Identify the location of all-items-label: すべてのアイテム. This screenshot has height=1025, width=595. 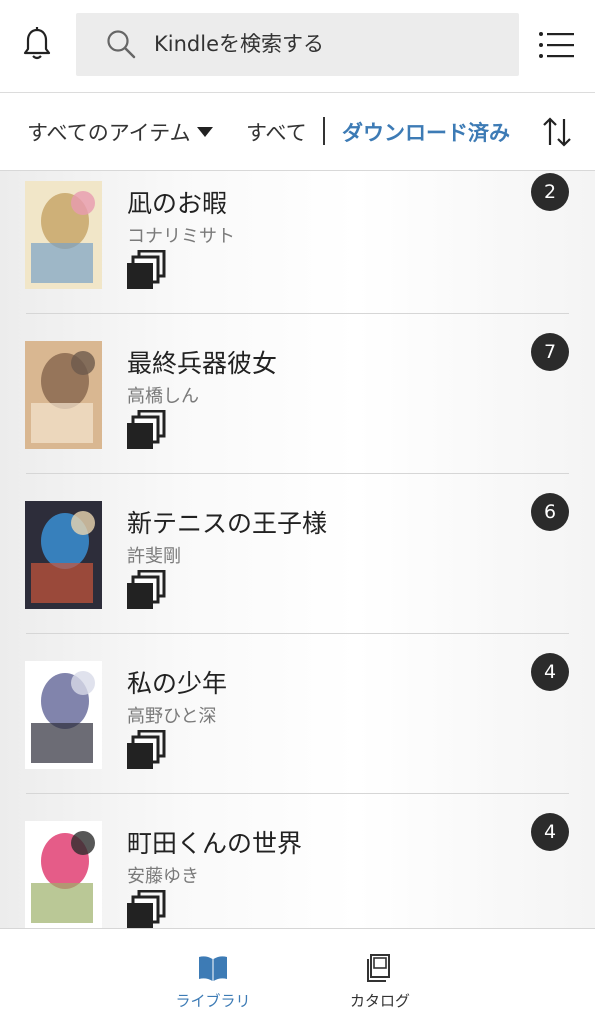
(109, 133).